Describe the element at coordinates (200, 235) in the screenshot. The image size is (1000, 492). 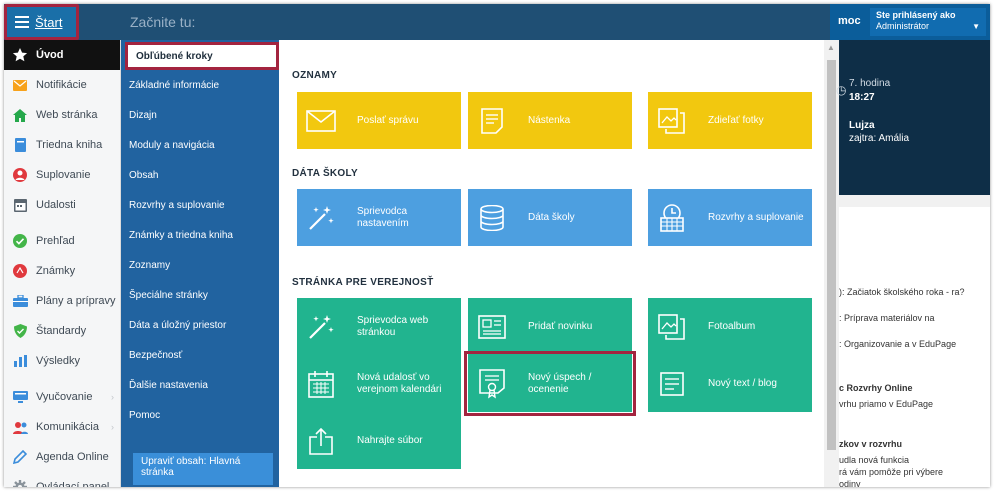
I see `menu-item: Známky a triedna kniha` at that location.